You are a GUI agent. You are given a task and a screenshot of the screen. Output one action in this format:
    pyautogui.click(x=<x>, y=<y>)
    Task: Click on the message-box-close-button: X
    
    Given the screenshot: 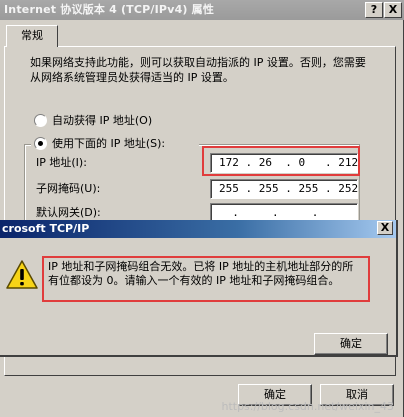 What is the action you would take?
    pyautogui.click(x=385, y=228)
    